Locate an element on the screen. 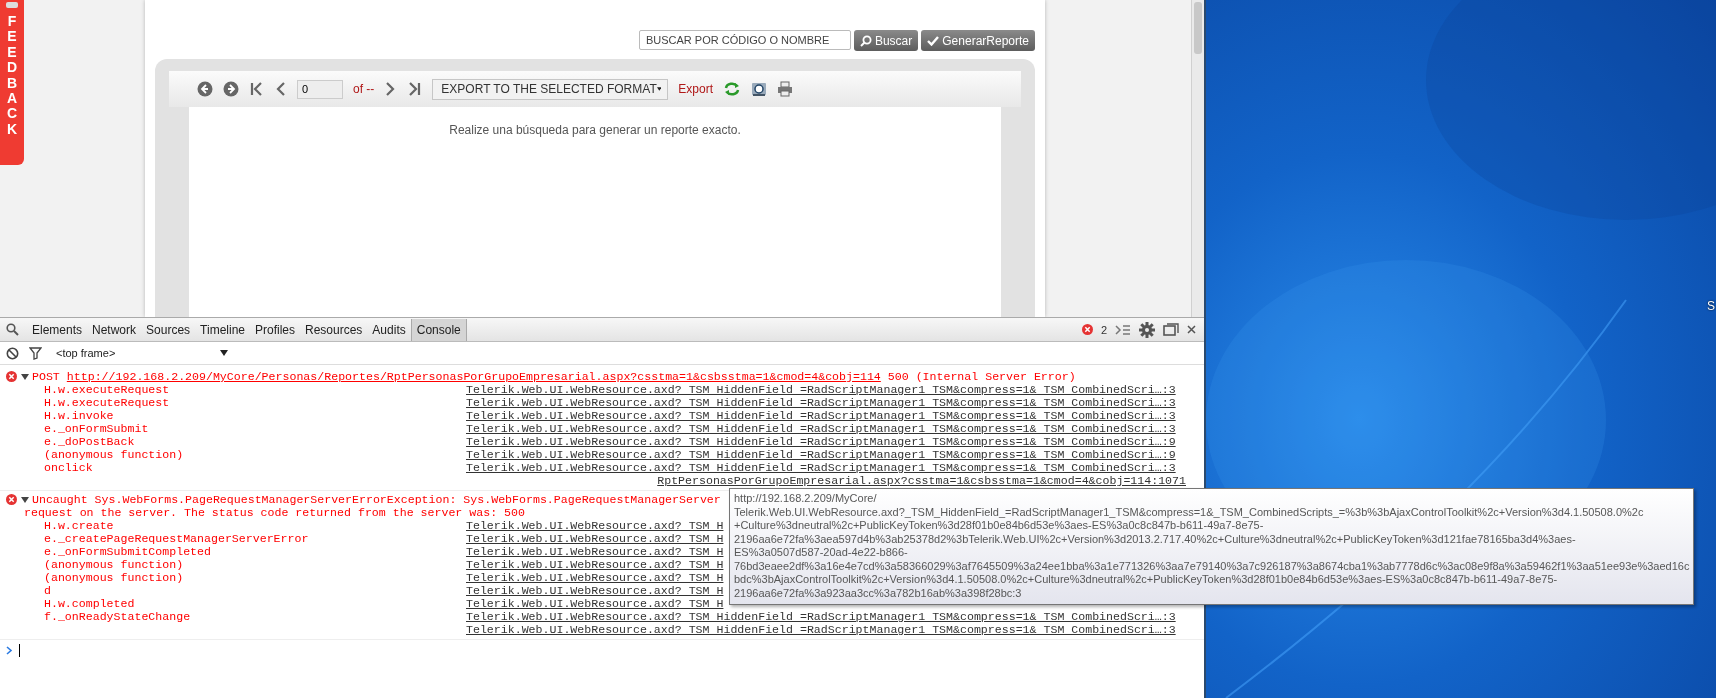 The width and height of the screenshot is (1716, 698). devtools-tab: Network is located at coordinates (114, 329).